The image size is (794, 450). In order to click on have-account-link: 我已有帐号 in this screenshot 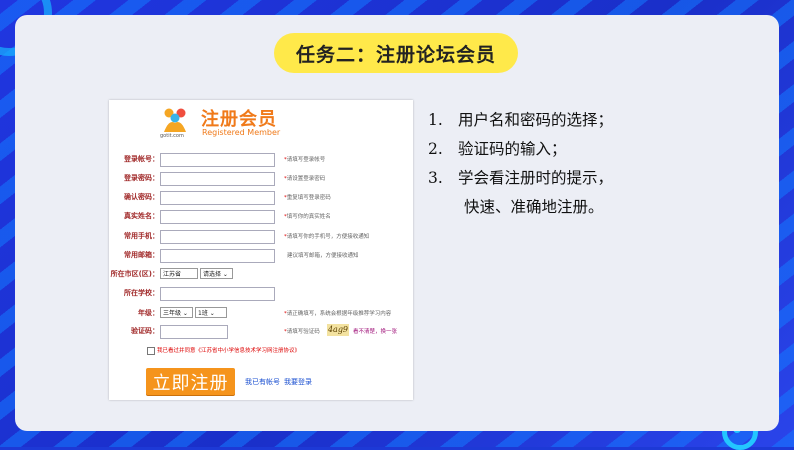, I will do `click(262, 382)`.